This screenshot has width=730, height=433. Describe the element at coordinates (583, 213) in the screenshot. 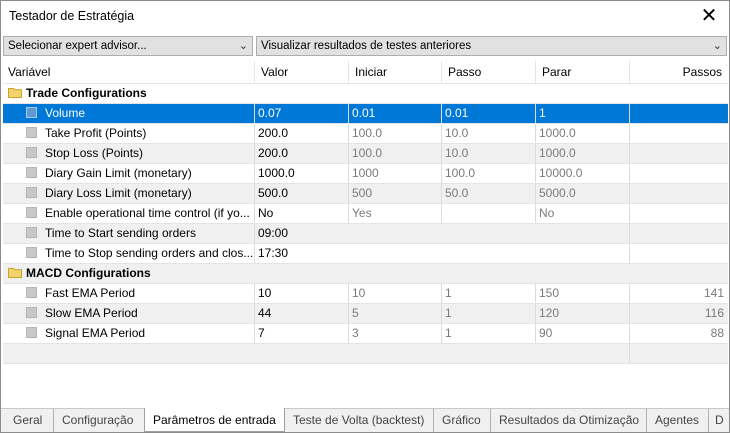

I see `stop-cell: No` at that location.